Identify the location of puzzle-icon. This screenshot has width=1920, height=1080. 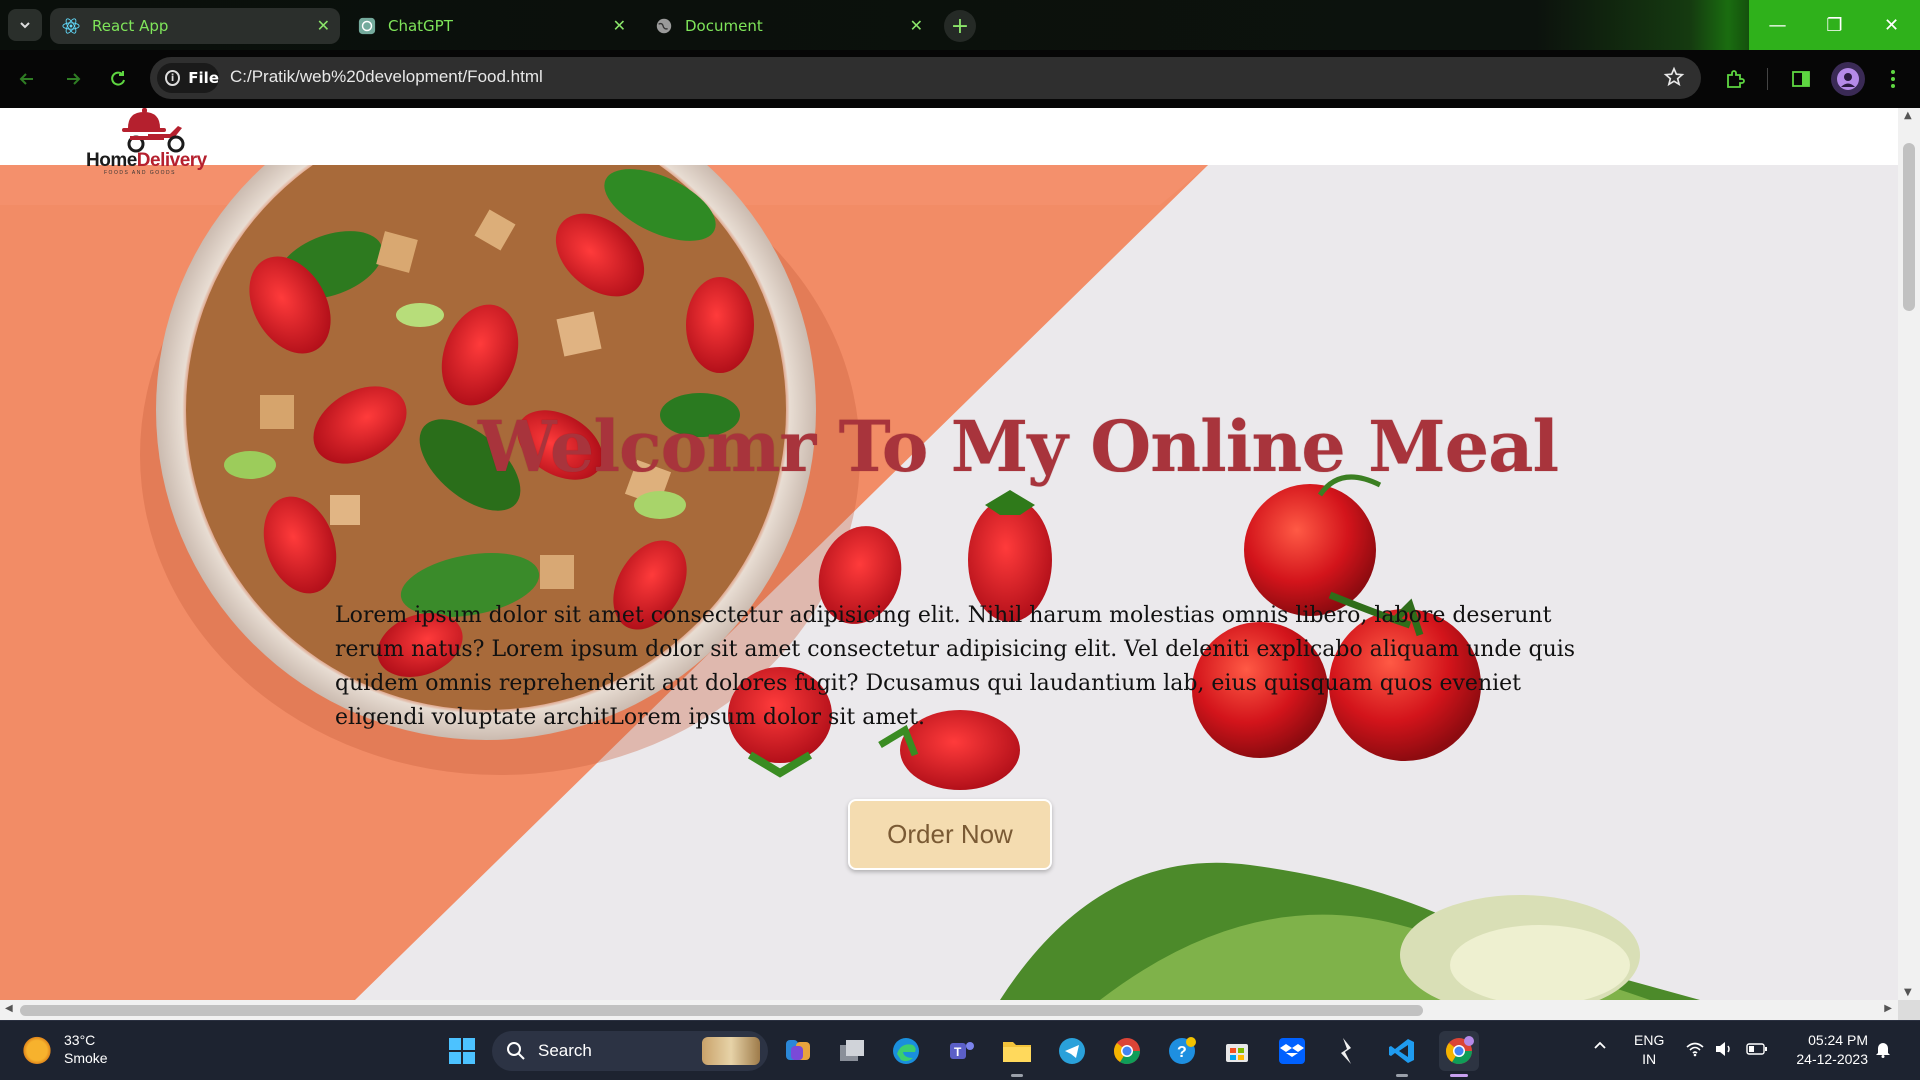
(1736, 79).